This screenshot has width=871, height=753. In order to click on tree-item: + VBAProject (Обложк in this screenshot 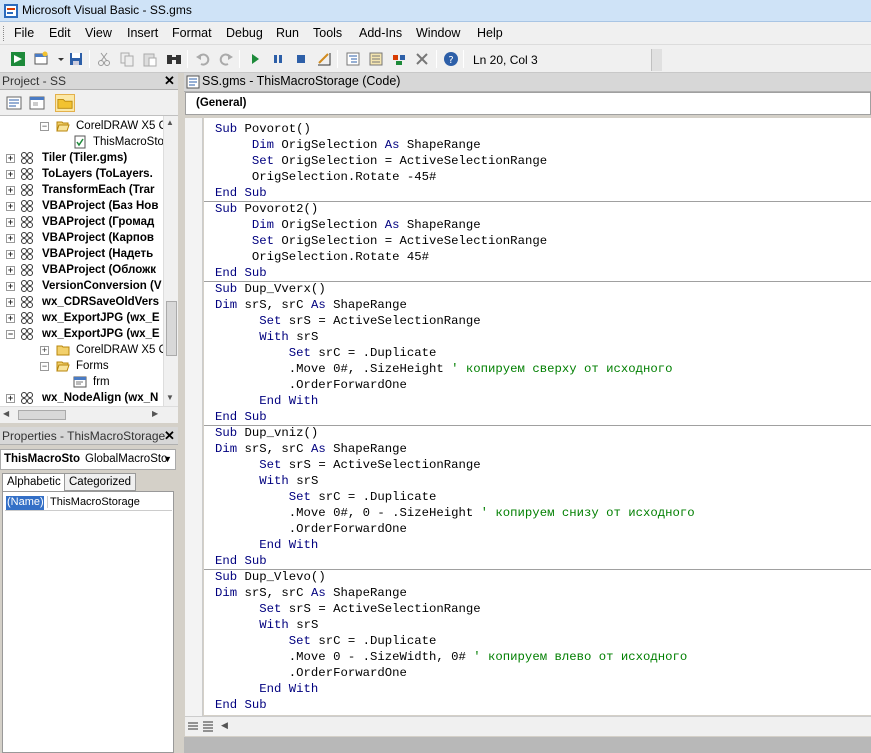, I will do `click(81, 270)`.